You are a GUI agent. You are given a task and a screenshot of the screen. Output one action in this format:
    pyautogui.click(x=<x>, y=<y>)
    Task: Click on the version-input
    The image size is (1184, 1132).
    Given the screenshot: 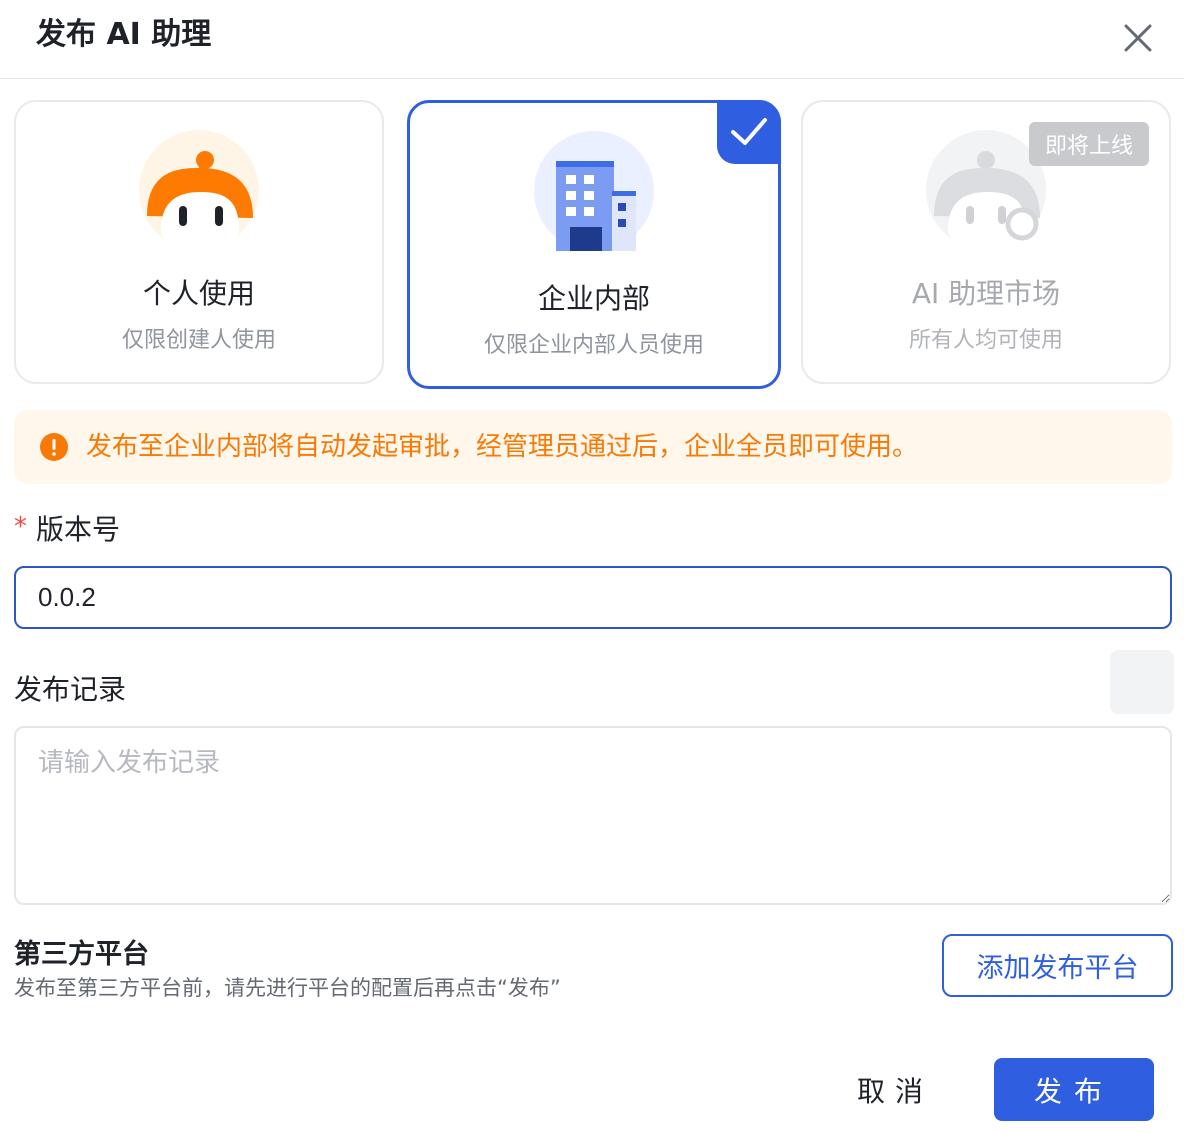 What is the action you would take?
    pyautogui.click(x=593, y=597)
    